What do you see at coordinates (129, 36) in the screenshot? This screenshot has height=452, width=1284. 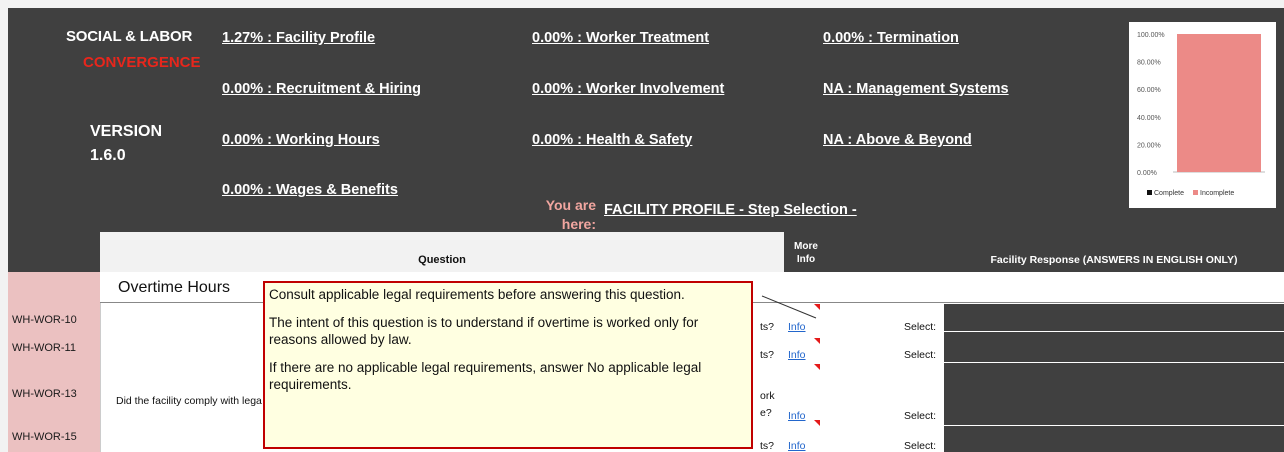 I see `brand-title: SOCIAL & LABOR` at bounding box center [129, 36].